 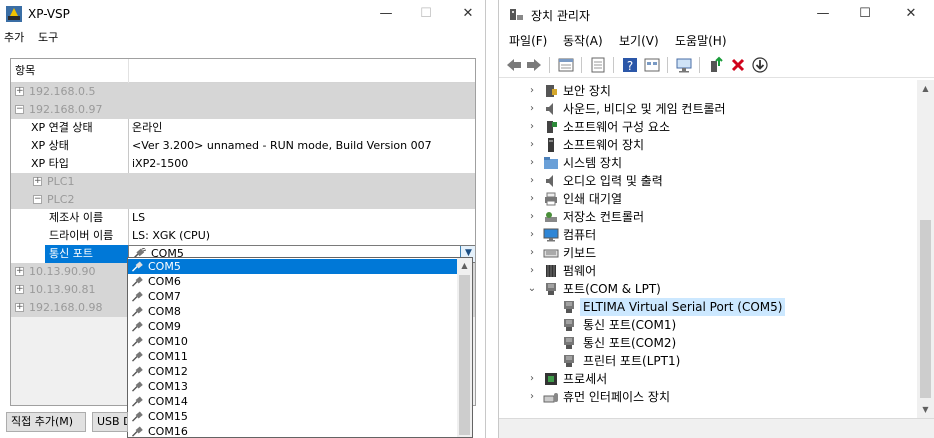 What do you see at coordinates (528, 40) in the screenshot?
I see `menu-file: 파일(F)` at bounding box center [528, 40].